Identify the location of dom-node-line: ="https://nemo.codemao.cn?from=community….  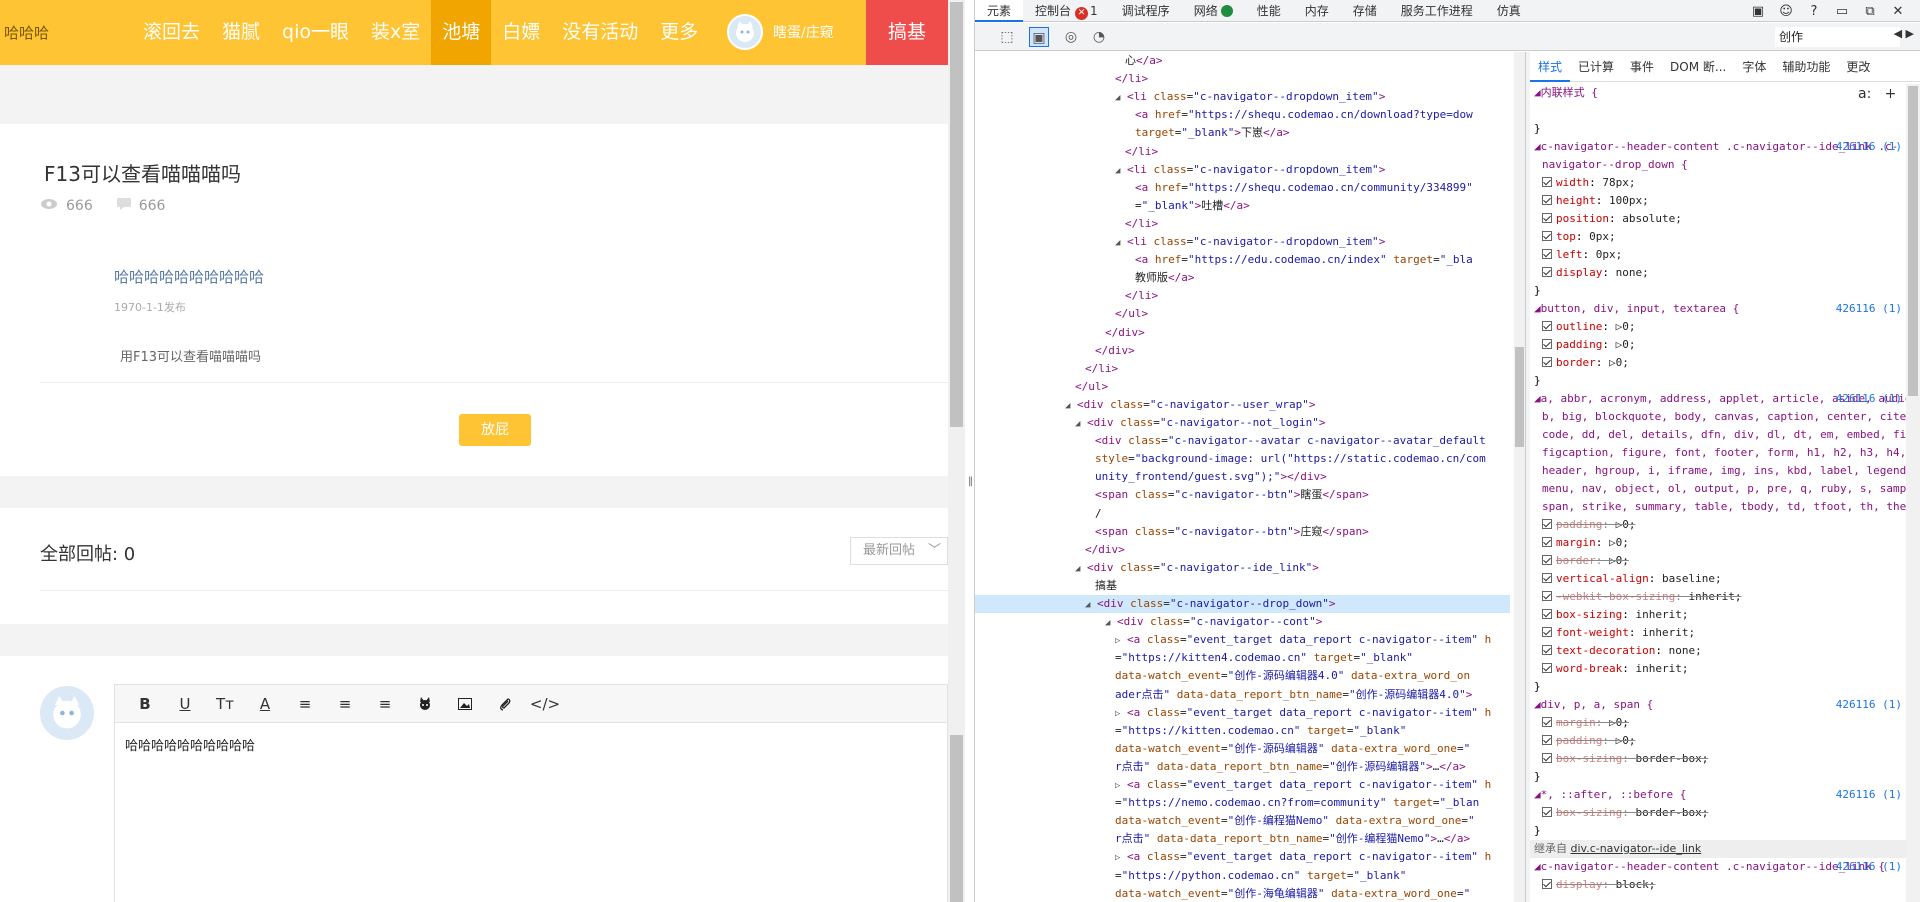
(1242, 803).